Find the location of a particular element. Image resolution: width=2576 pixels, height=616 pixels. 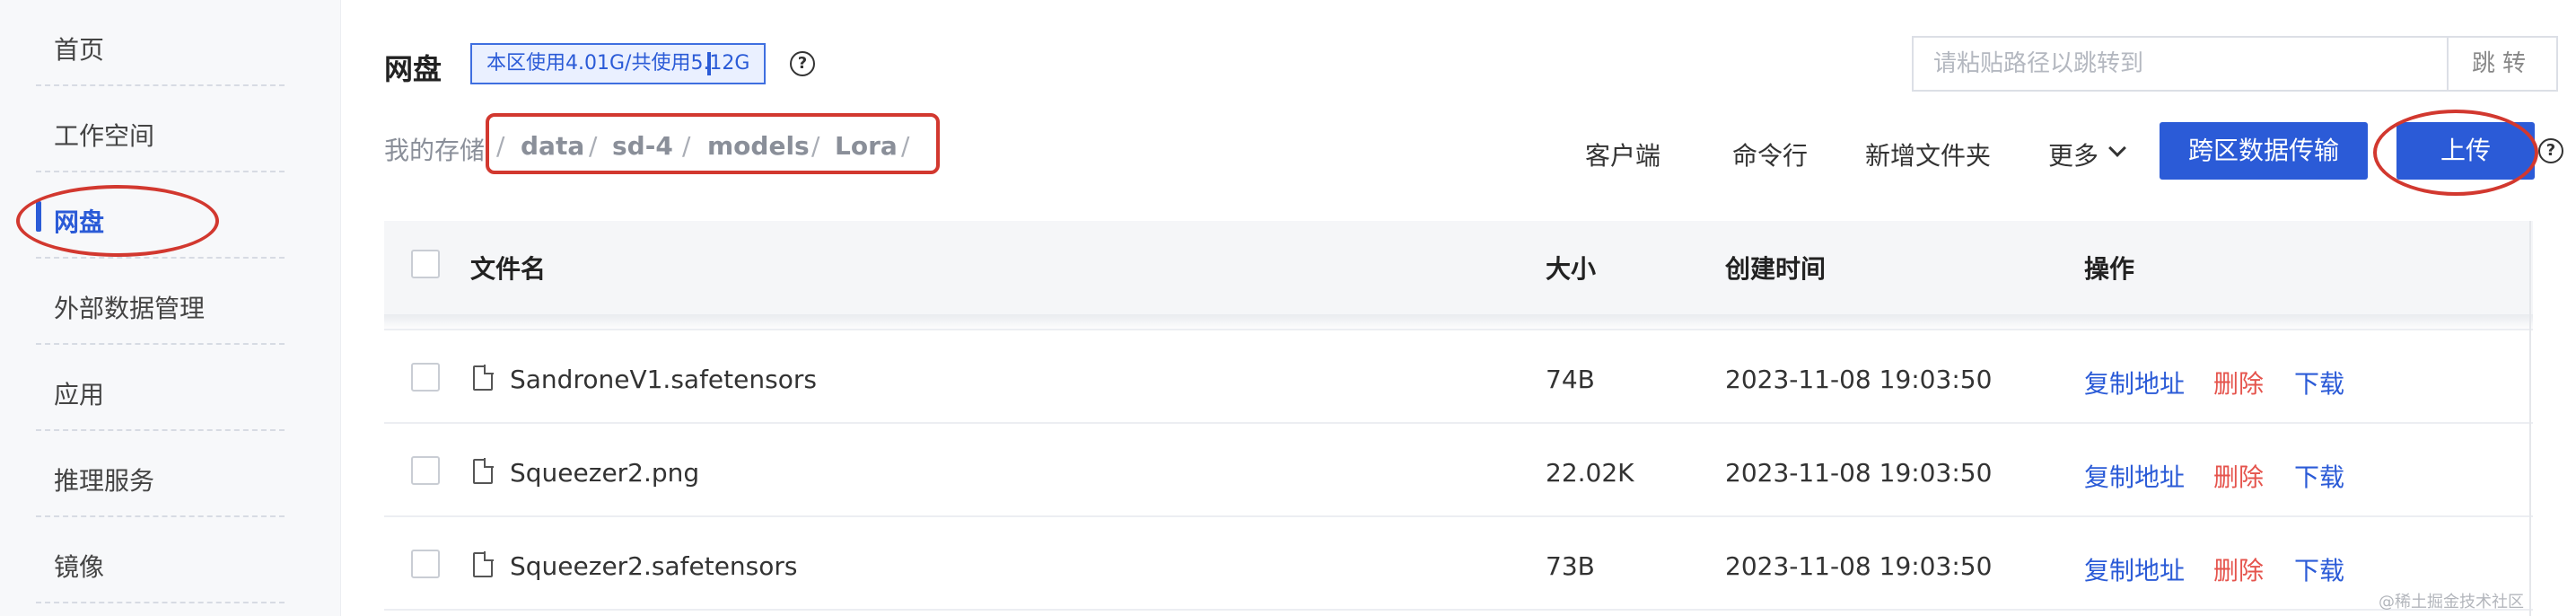

sidebar: 首页 工作空间 网盘 外部数据管理 应用 推理服务 镜像 is located at coordinates (170, 308).